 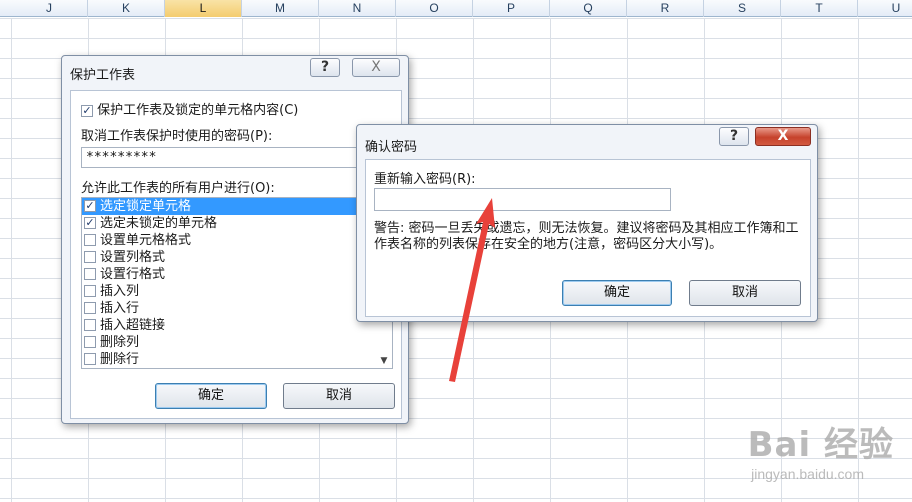 I want to click on column-header-s: S, so click(x=742, y=8).